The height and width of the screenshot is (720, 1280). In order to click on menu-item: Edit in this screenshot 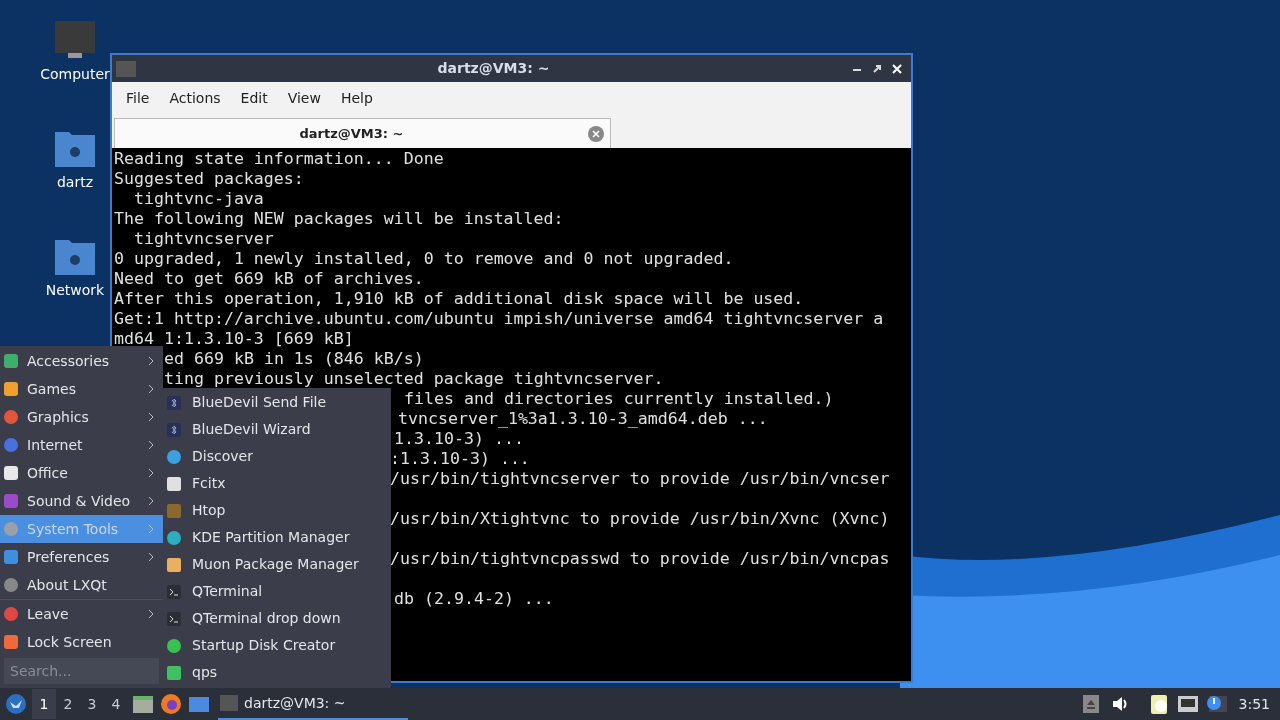, I will do `click(254, 98)`.